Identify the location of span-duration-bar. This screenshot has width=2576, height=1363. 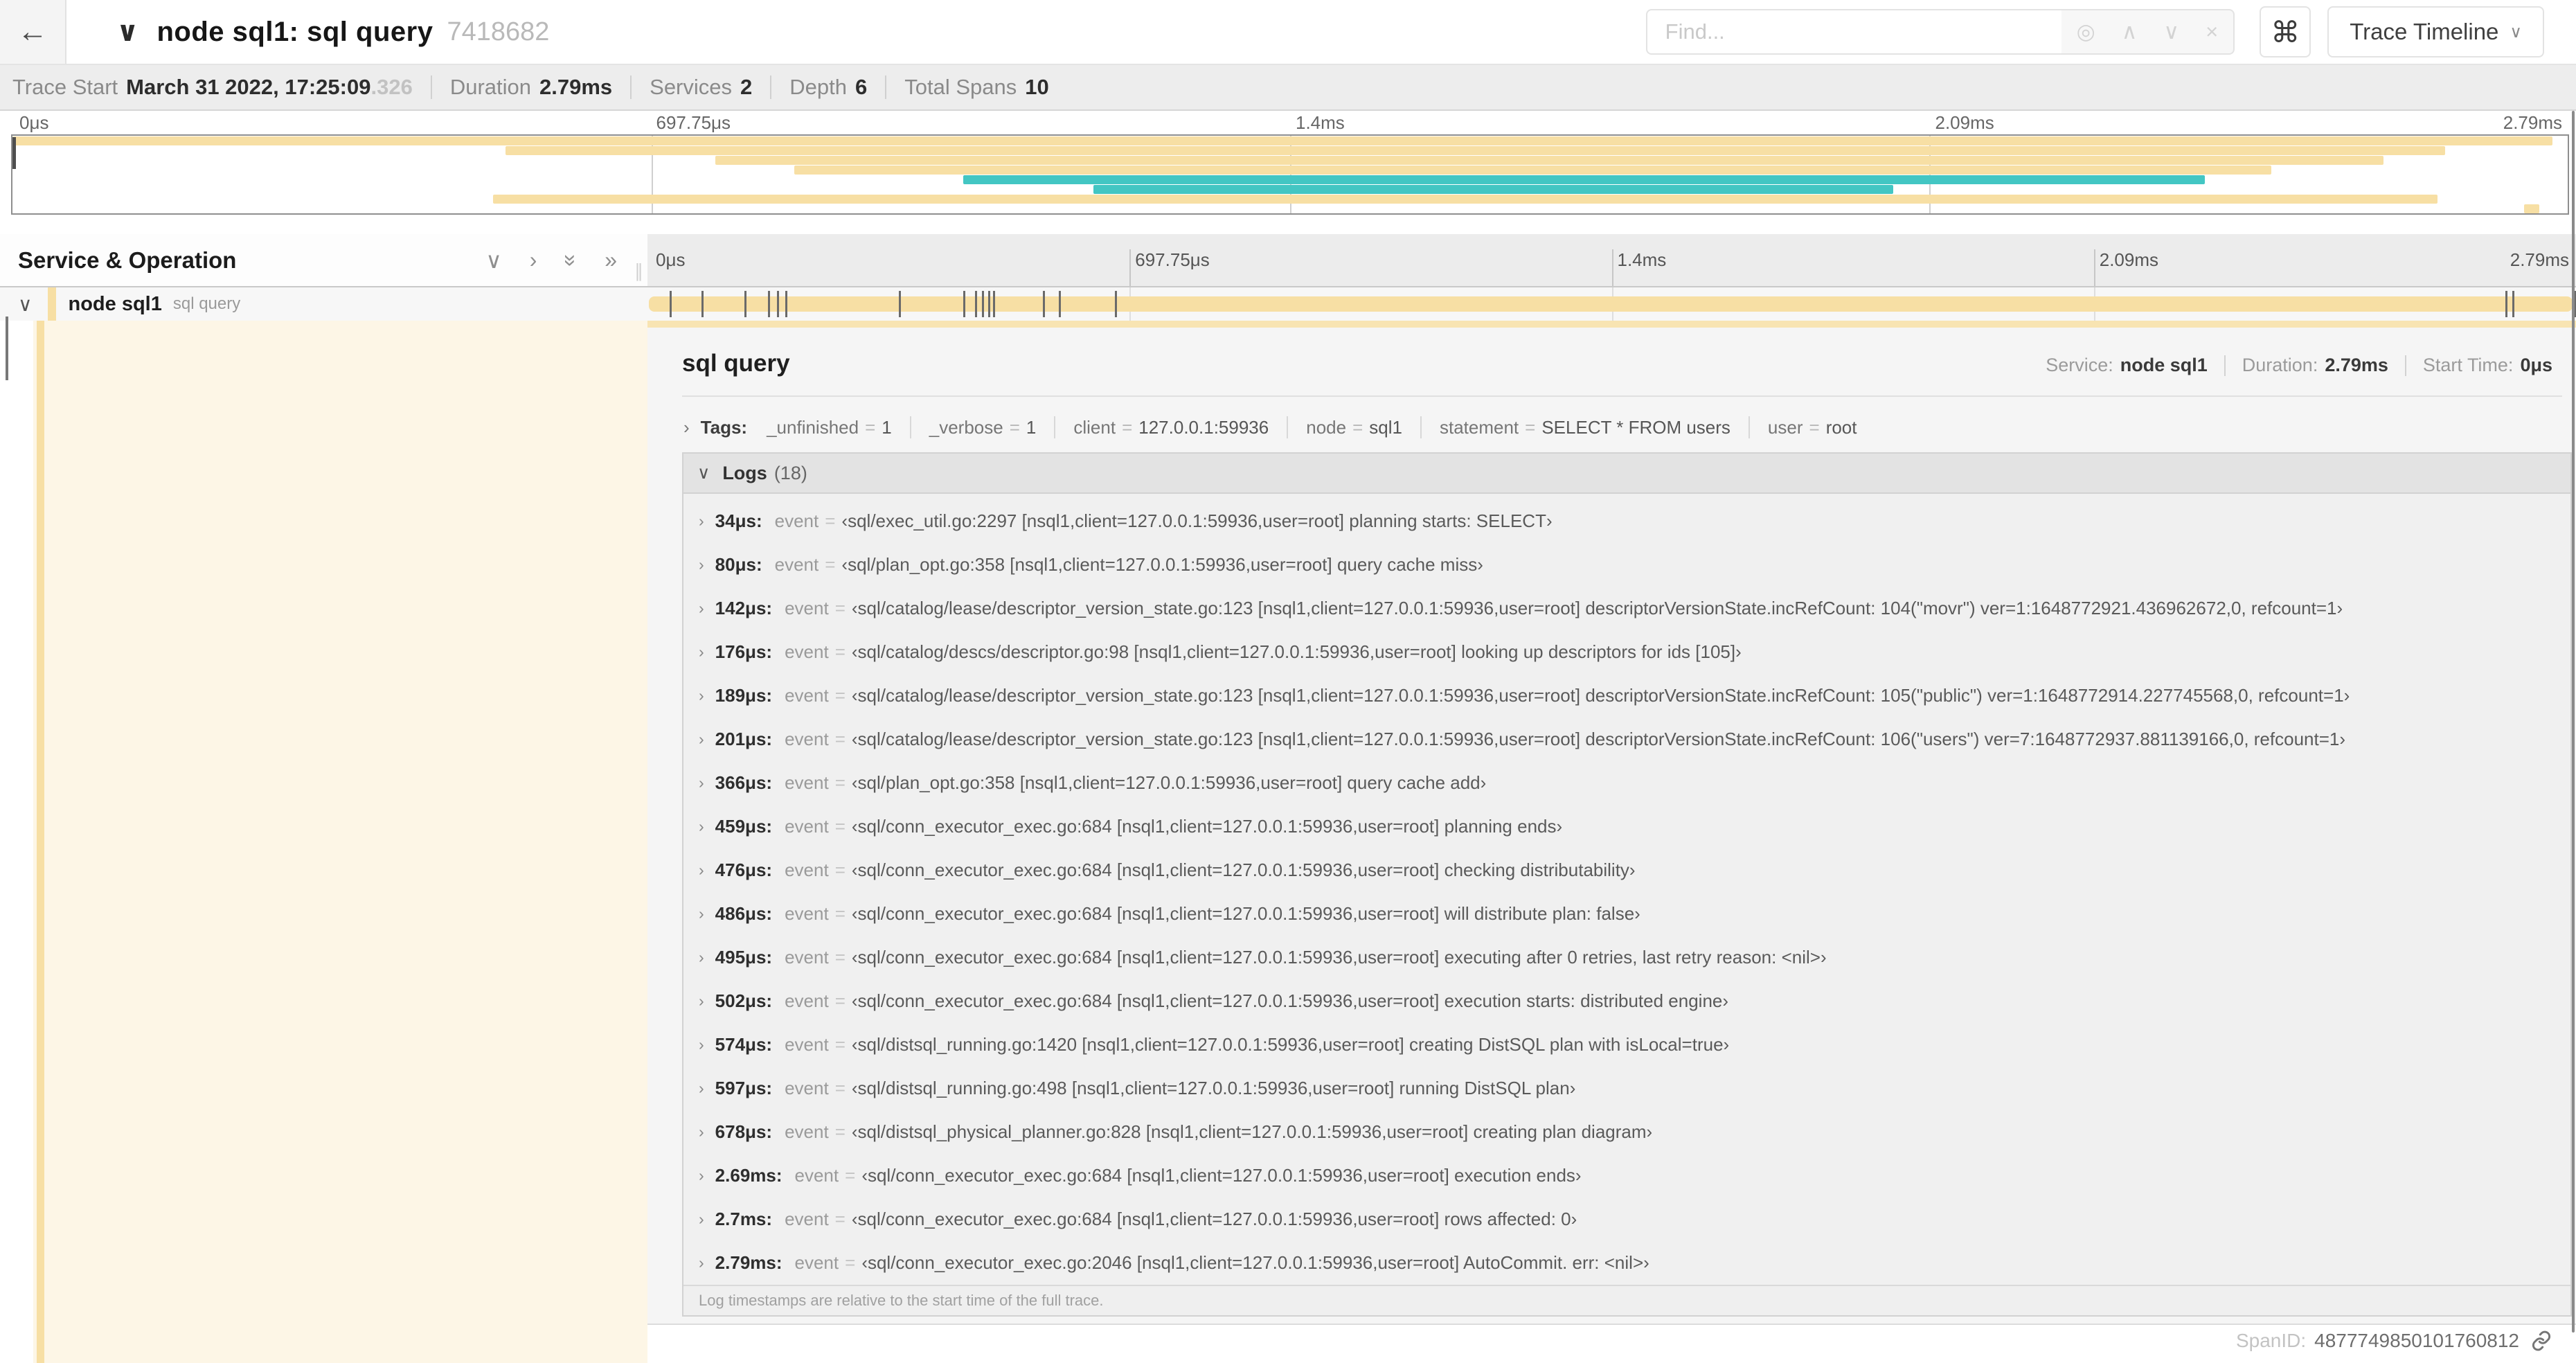
(1611, 304).